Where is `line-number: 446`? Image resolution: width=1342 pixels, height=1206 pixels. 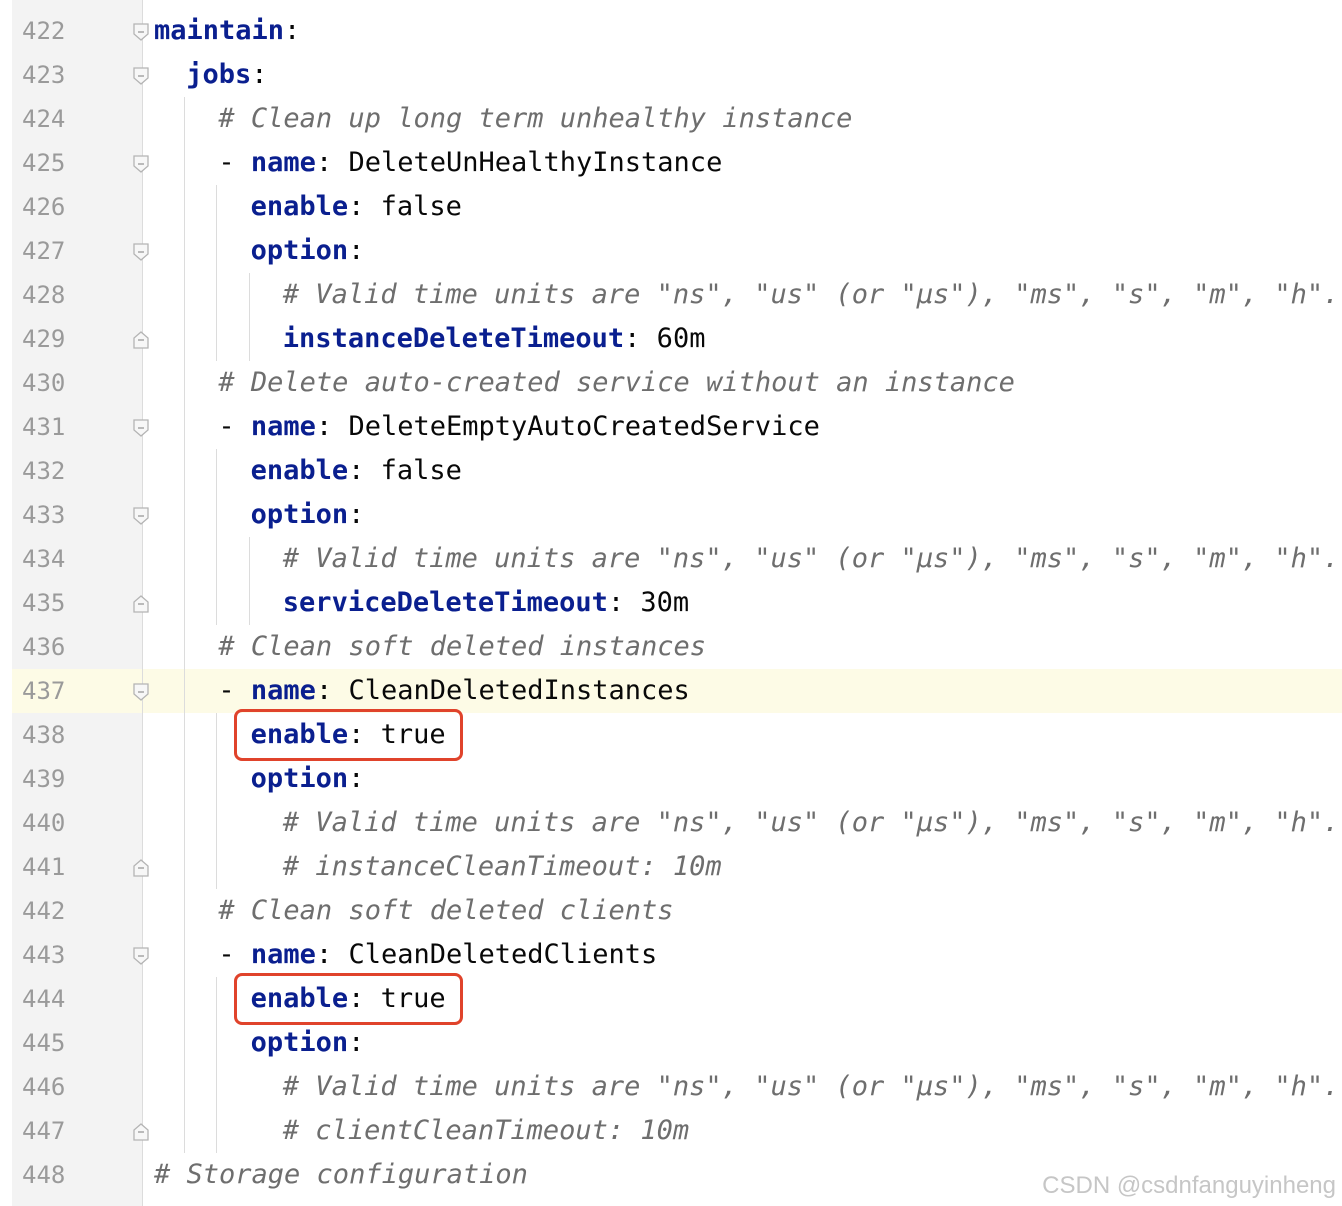
line-number: 446 is located at coordinates (52, 1087).